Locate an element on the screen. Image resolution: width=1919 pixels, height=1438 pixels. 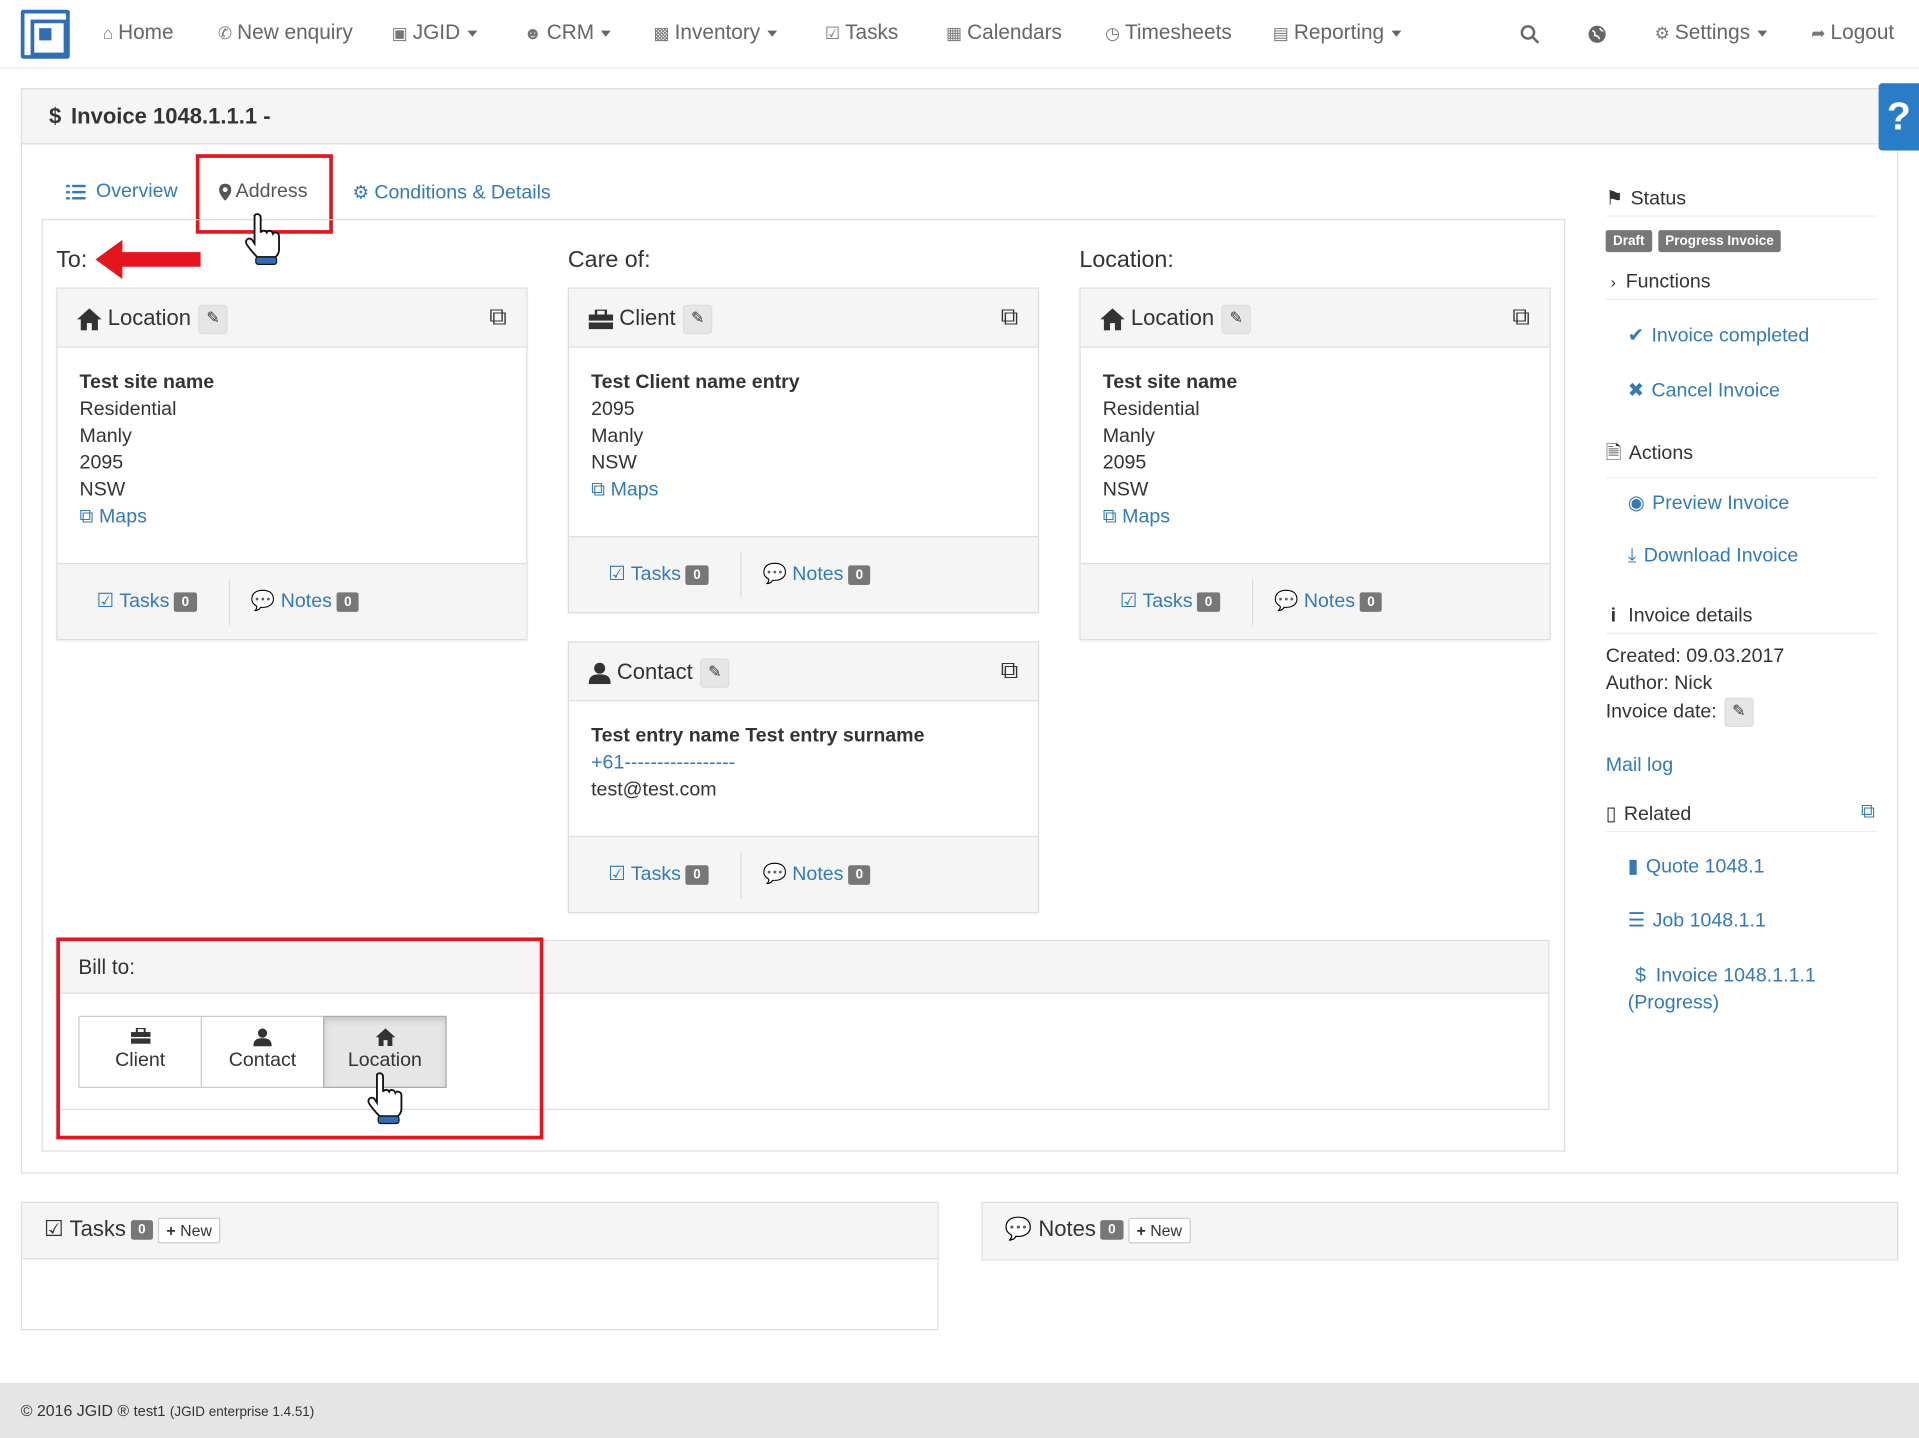
new-note-button: + New is located at coordinates (1159, 1230).